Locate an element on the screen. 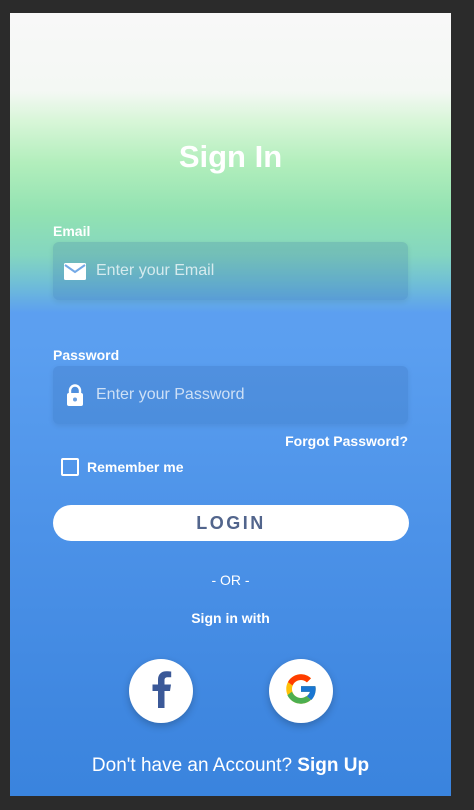 The image size is (474, 810). email-input is located at coordinates (252, 271).